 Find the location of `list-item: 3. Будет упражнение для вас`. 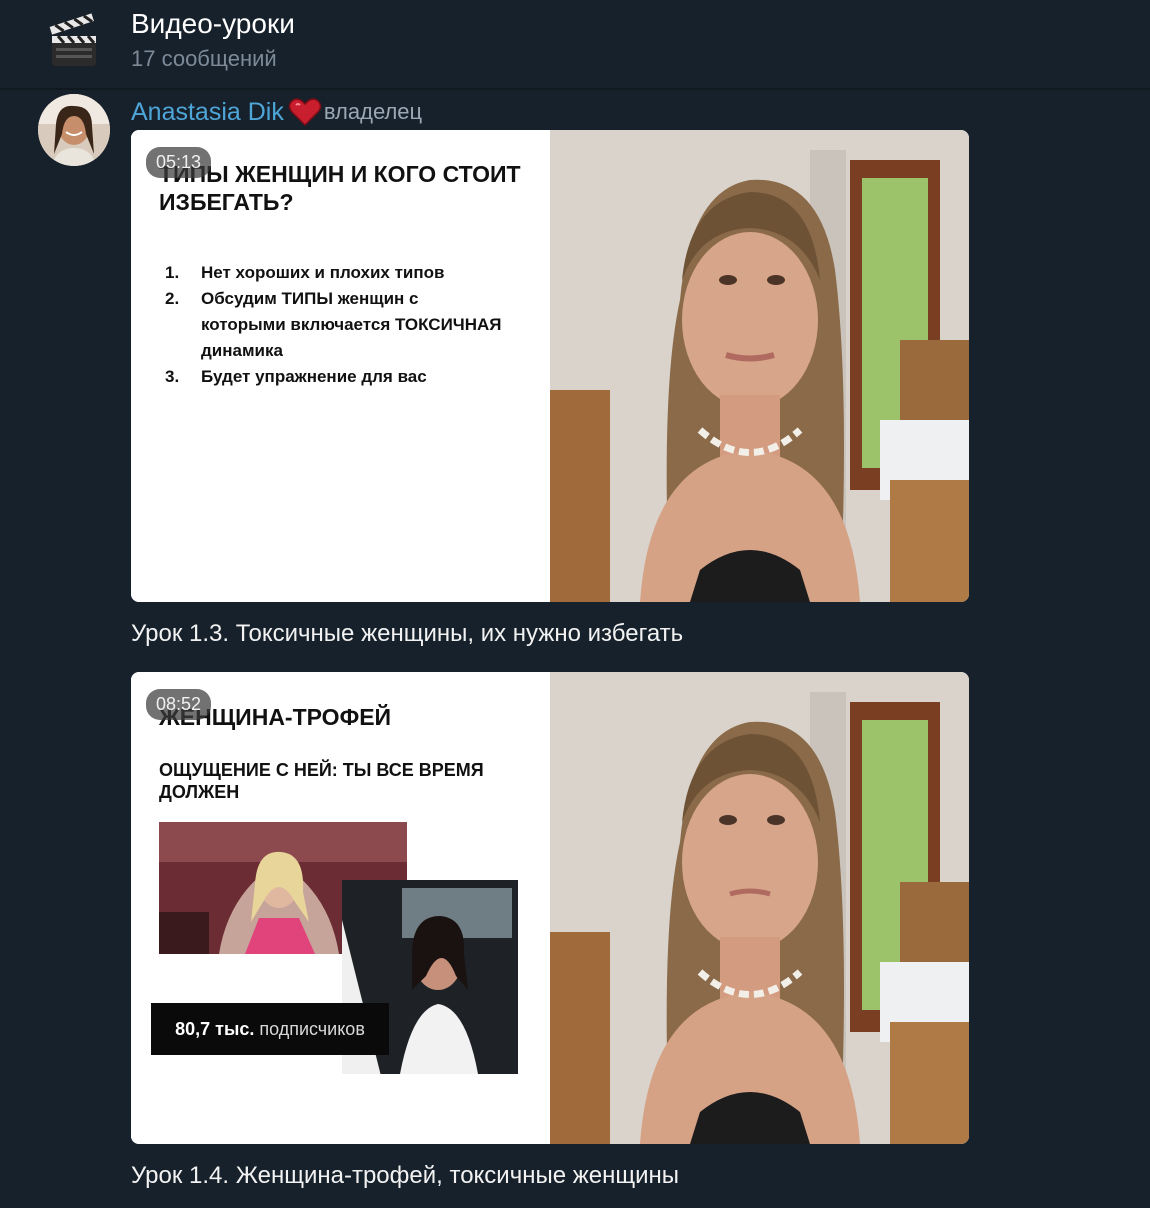

list-item: 3. Будет упражнение для вас is located at coordinates (296, 376).